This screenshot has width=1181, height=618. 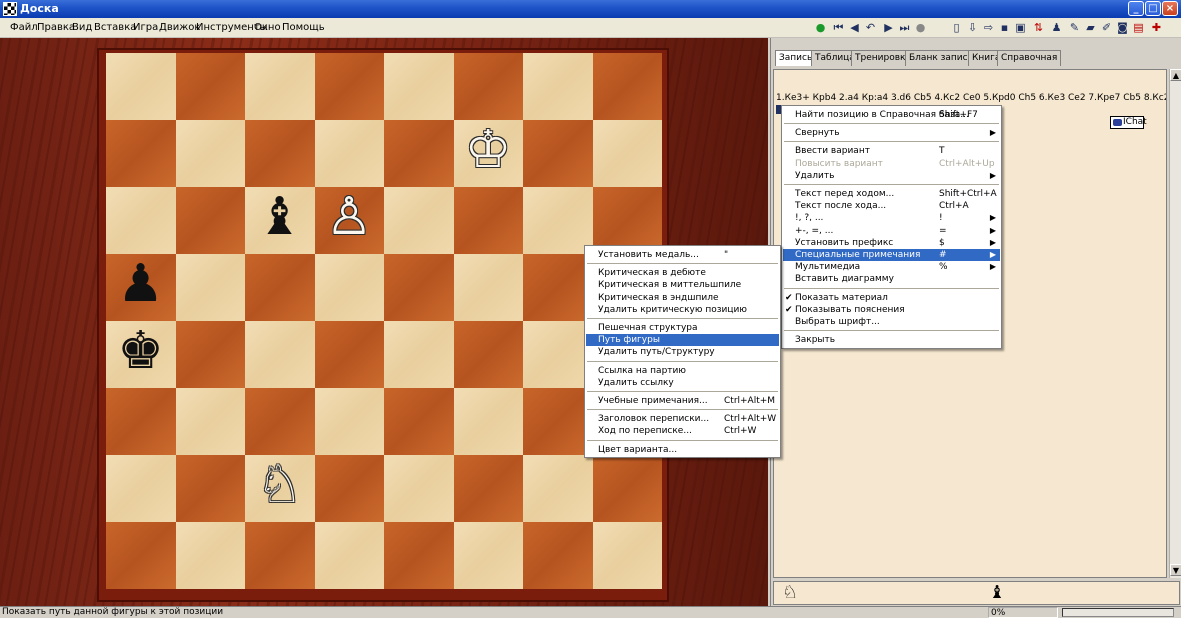 I want to click on square-f6, so click(x=488, y=220).